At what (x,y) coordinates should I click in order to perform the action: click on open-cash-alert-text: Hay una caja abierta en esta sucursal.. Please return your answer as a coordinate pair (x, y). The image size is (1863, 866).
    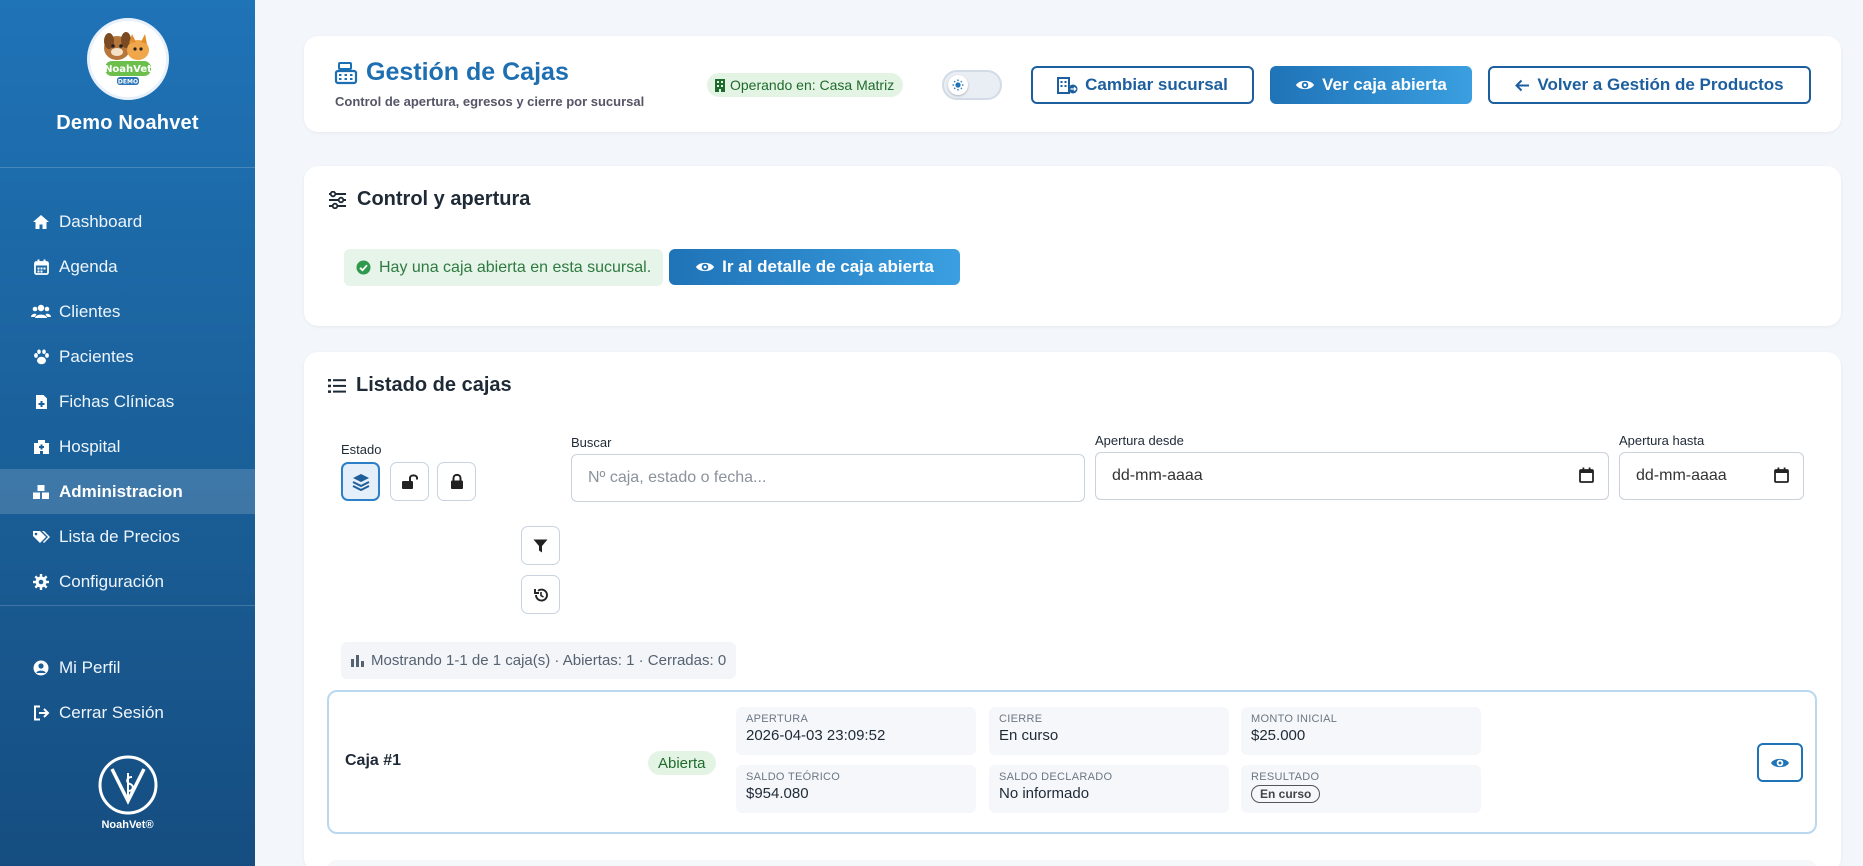
    Looking at the image, I should click on (515, 267).